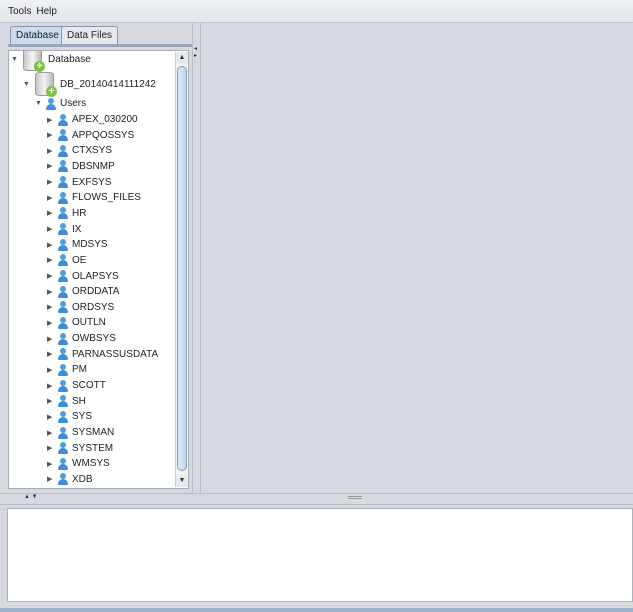 The height and width of the screenshot is (612, 633). I want to click on tree-node-database: ▼ Database, so click(51, 61).